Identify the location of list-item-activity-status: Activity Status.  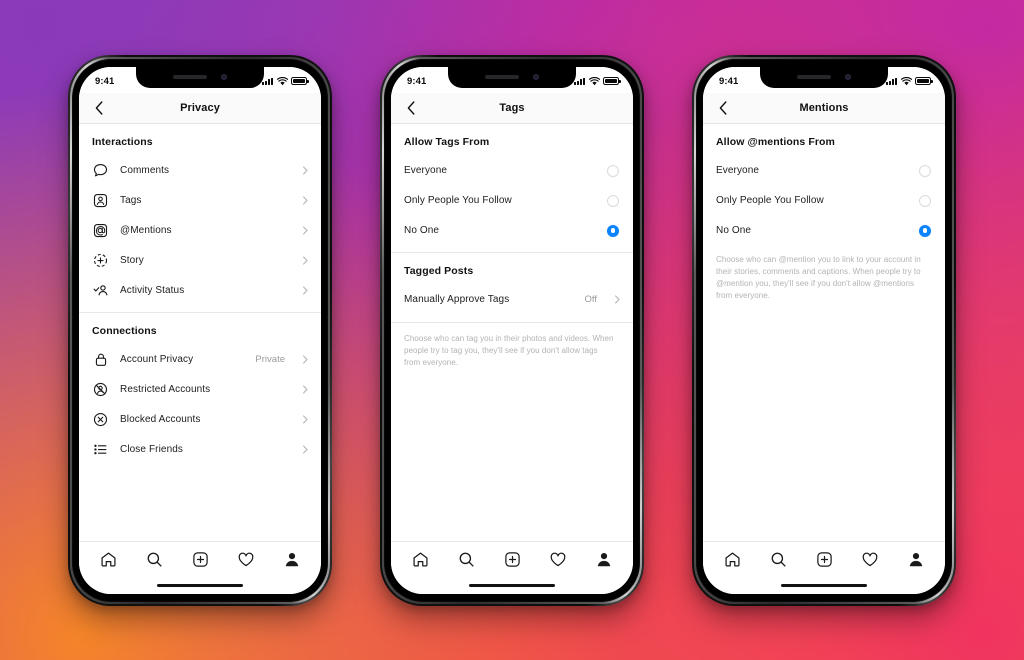
(200, 291).